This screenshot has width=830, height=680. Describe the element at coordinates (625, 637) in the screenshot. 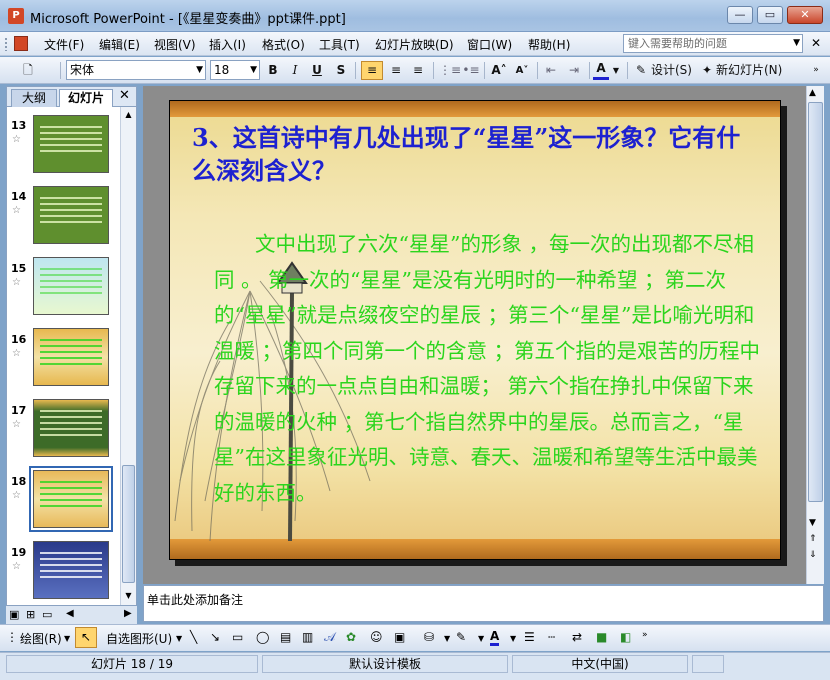

I see `3d-style-icon: ◧` at that location.